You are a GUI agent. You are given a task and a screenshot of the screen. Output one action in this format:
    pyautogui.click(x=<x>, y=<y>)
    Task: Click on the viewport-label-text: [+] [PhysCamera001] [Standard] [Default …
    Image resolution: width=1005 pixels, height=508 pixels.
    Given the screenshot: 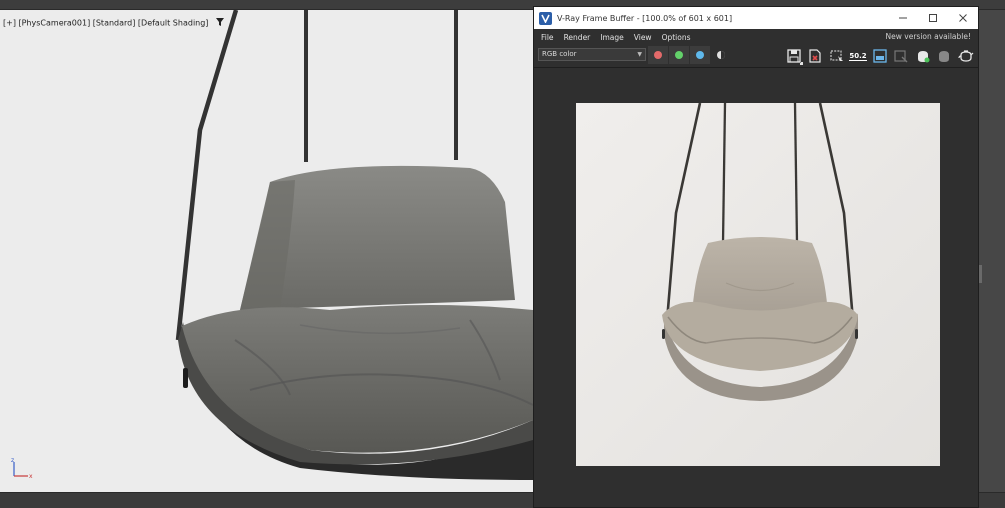 What is the action you would take?
    pyautogui.click(x=105, y=23)
    